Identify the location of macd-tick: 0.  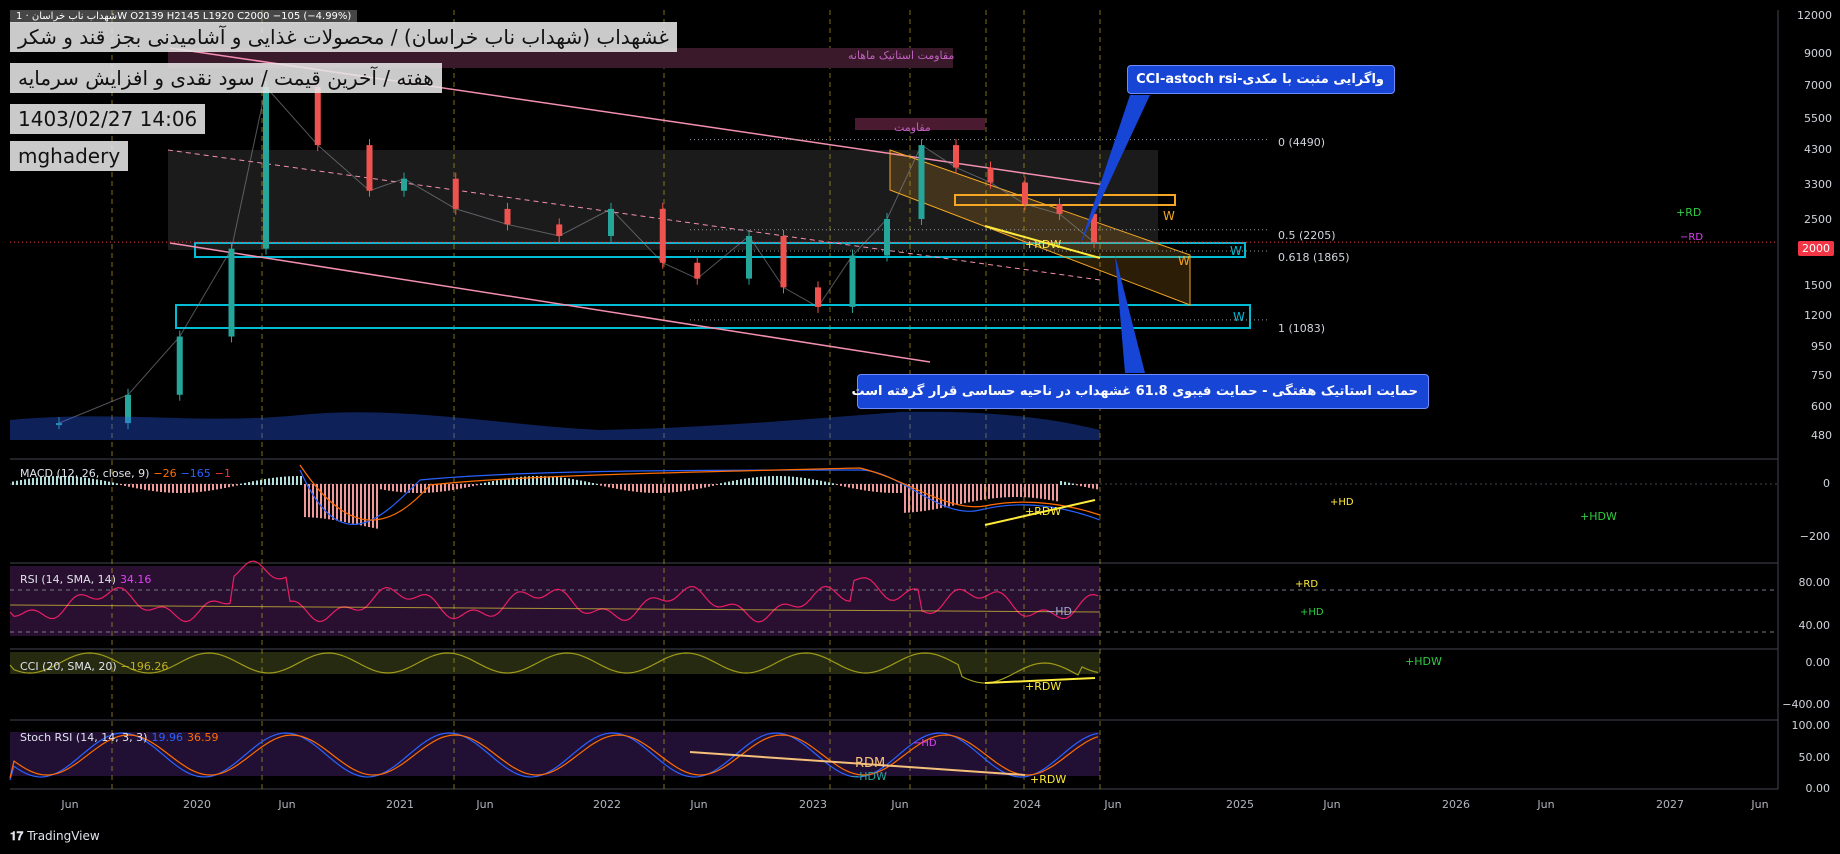
(1826, 483).